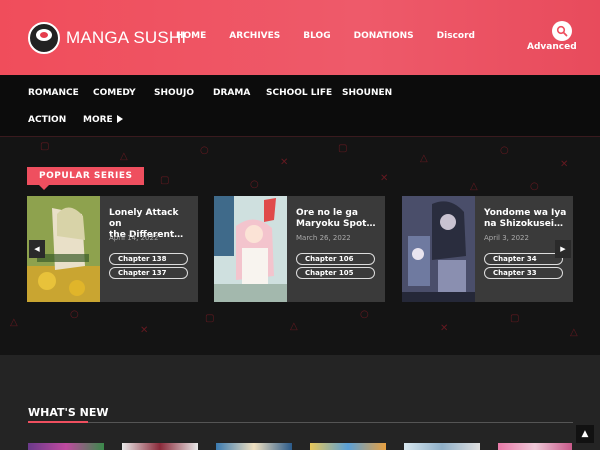 The image size is (600, 450). What do you see at coordinates (44, 38) in the screenshot?
I see `sushi-logo-icon` at bounding box center [44, 38].